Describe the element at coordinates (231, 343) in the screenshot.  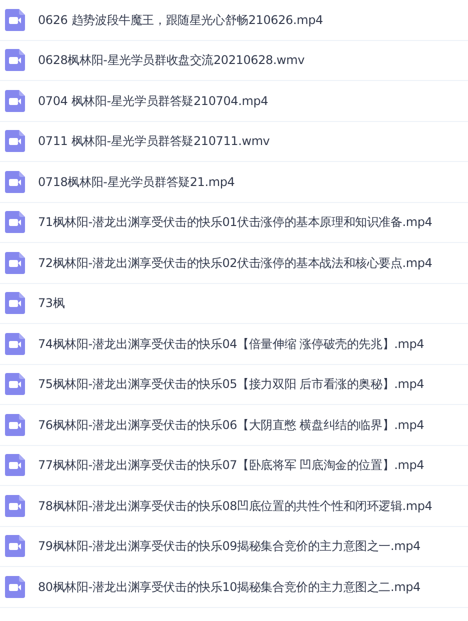
I see `file-name: 74枫林阳-潜龙出渊享受伏击的快乐04【倍量伸缩 涨停破壳的先兆】.mp4` at that location.